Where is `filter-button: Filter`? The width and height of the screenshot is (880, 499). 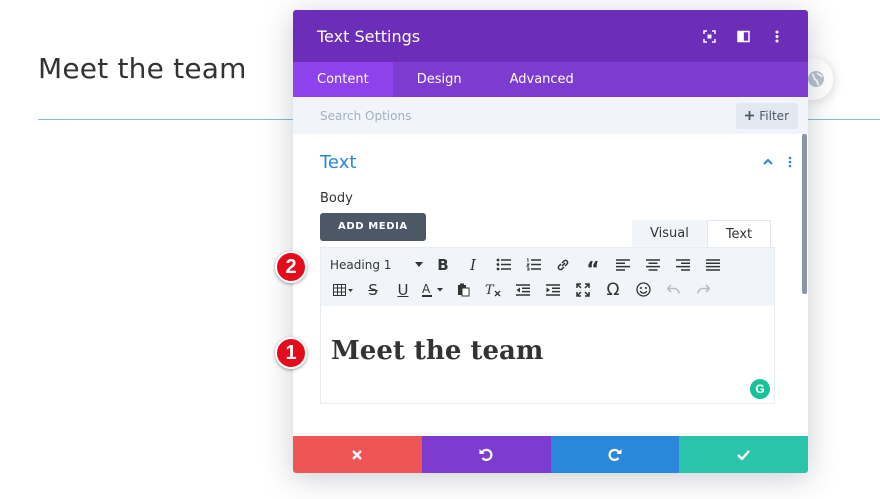 filter-button: Filter is located at coordinates (767, 115).